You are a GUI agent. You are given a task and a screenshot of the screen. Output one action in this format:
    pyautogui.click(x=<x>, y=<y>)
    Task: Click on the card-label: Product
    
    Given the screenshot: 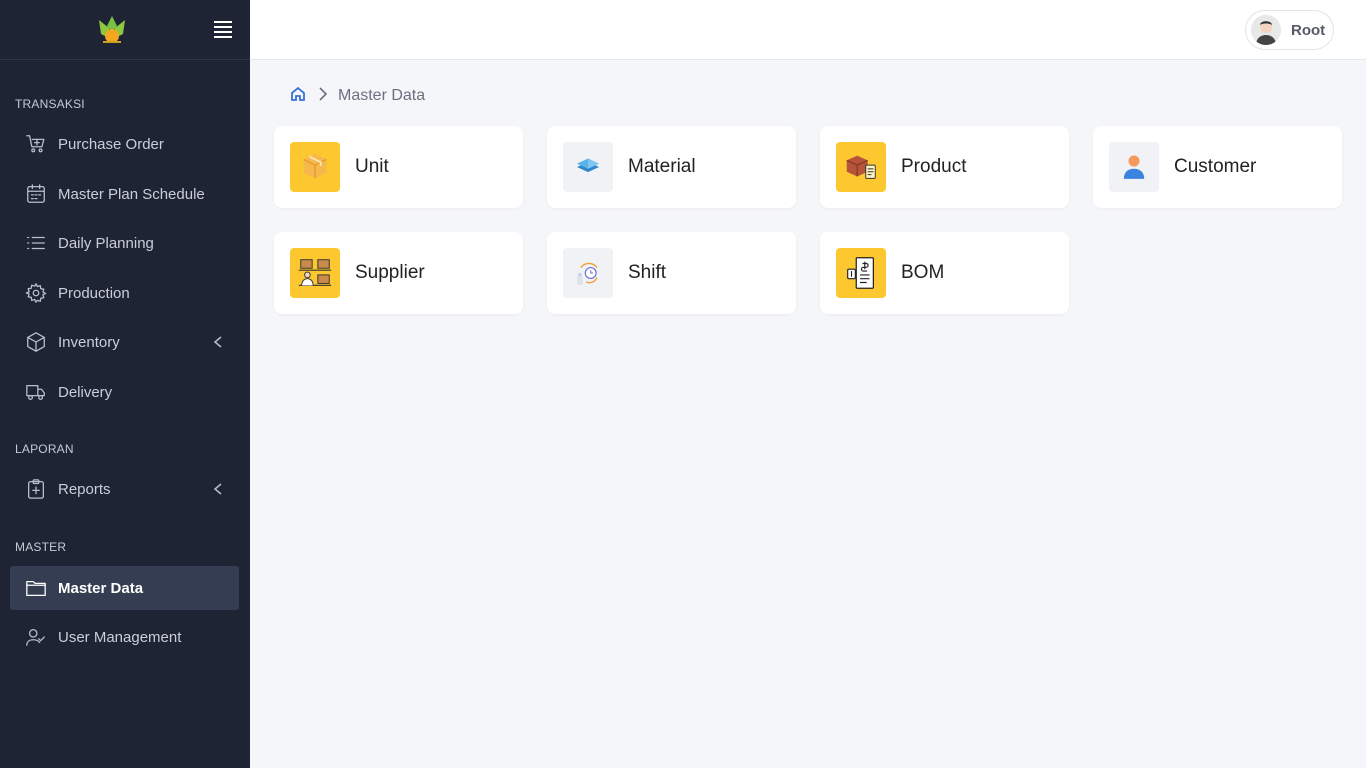 What is the action you would take?
    pyautogui.click(x=934, y=166)
    